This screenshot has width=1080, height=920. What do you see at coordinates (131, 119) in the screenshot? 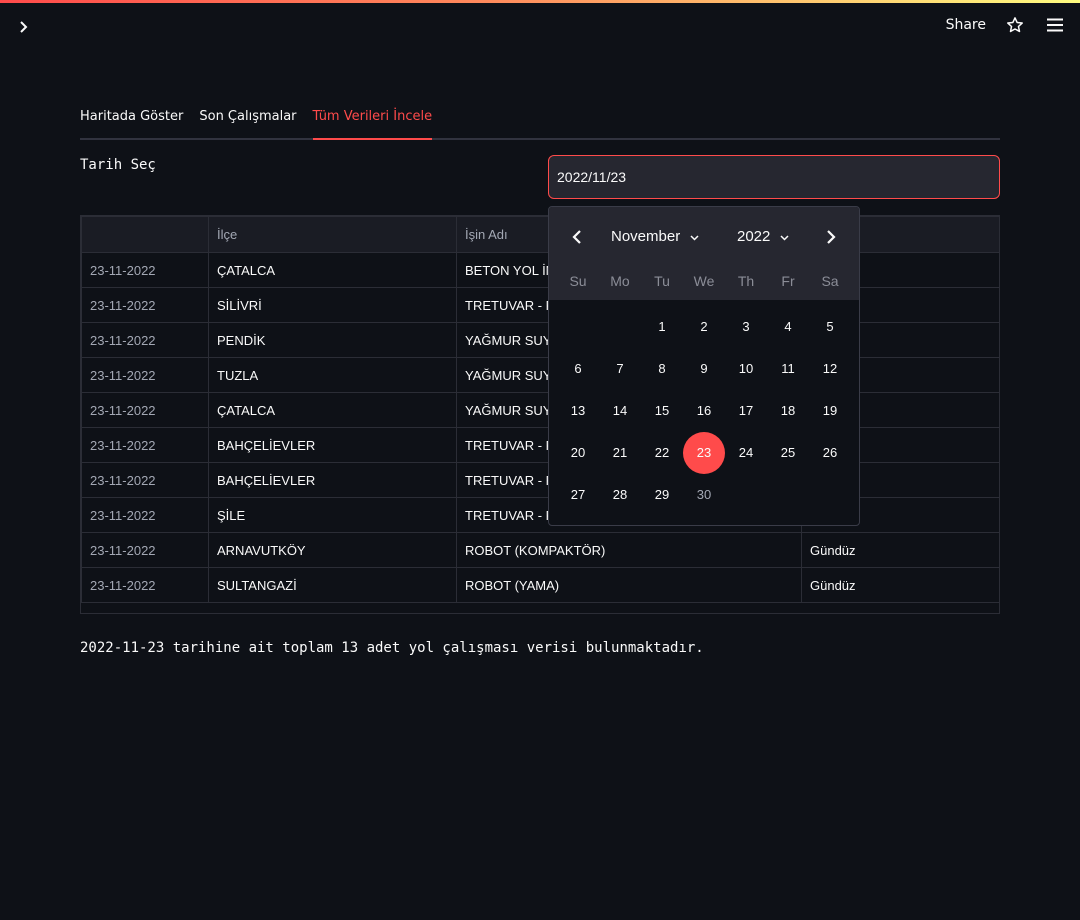
I see `tab-haritada-goster: Haritada Göster` at bounding box center [131, 119].